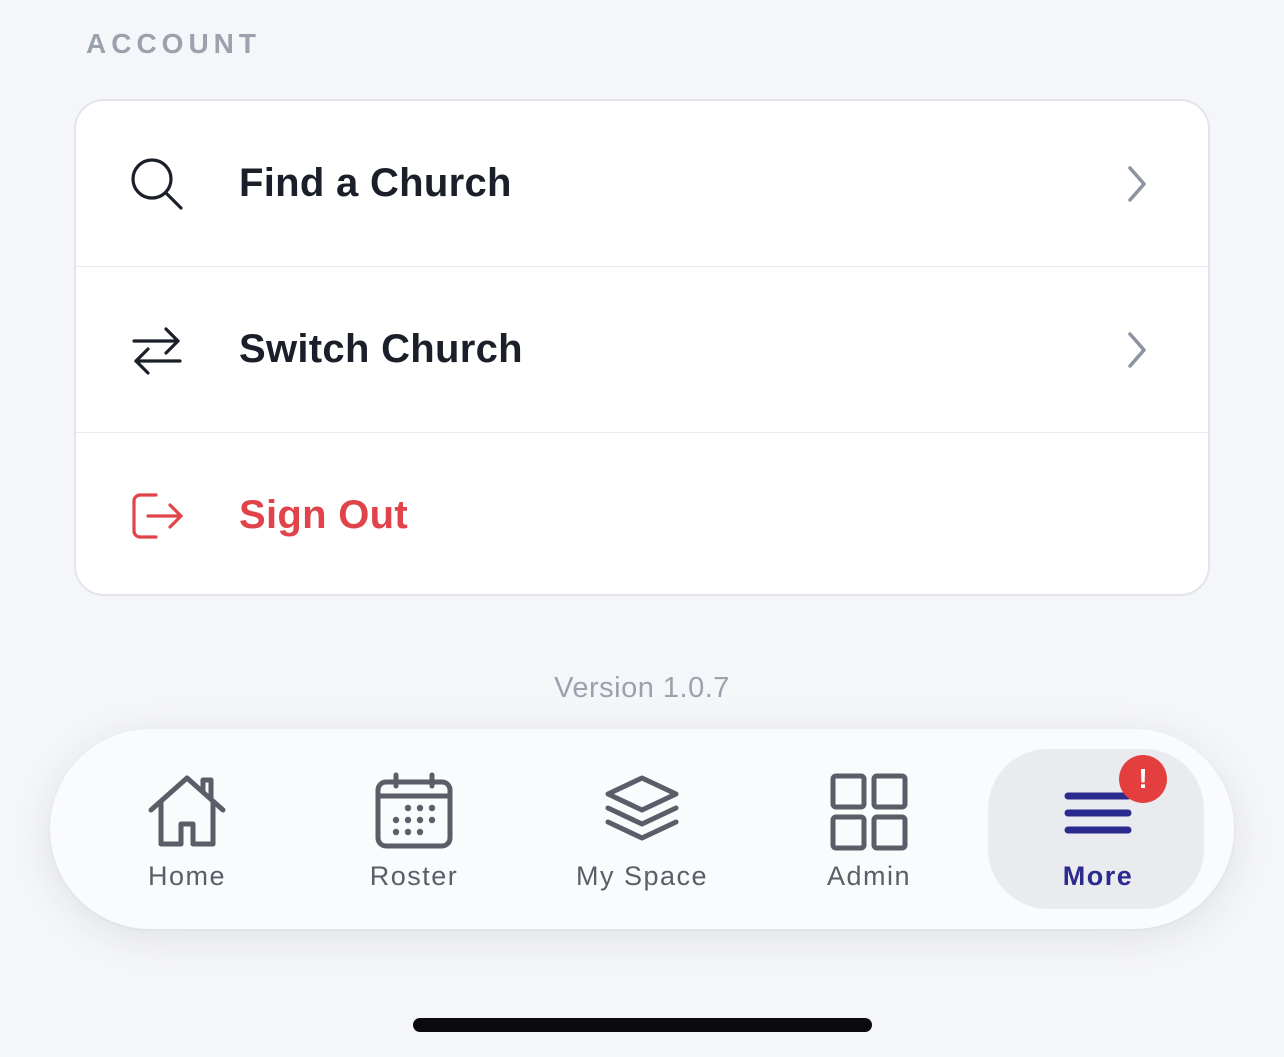 The width and height of the screenshot is (1284, 1057). I want to click on tab-roster-label: Roster, so click(414, 876).